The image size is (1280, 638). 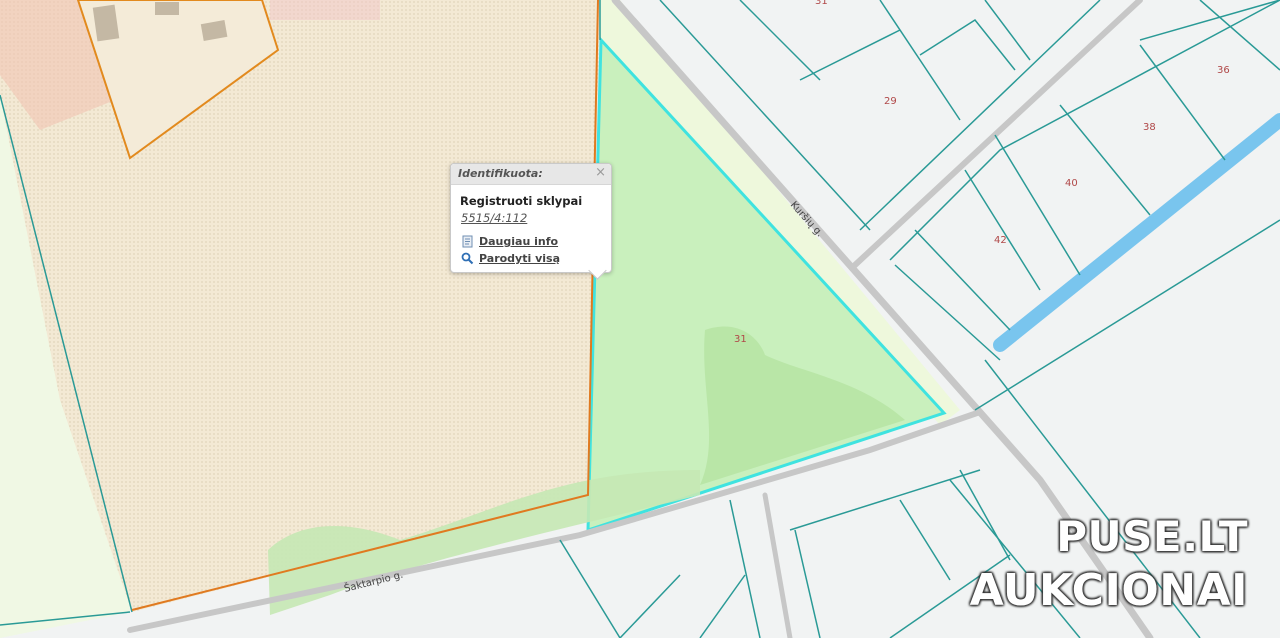 What do you see at coordinates (521, 201) in the screenshot?
I see `popup-layer-name: Registruoti sklypai` at bounding box center [521, 201].